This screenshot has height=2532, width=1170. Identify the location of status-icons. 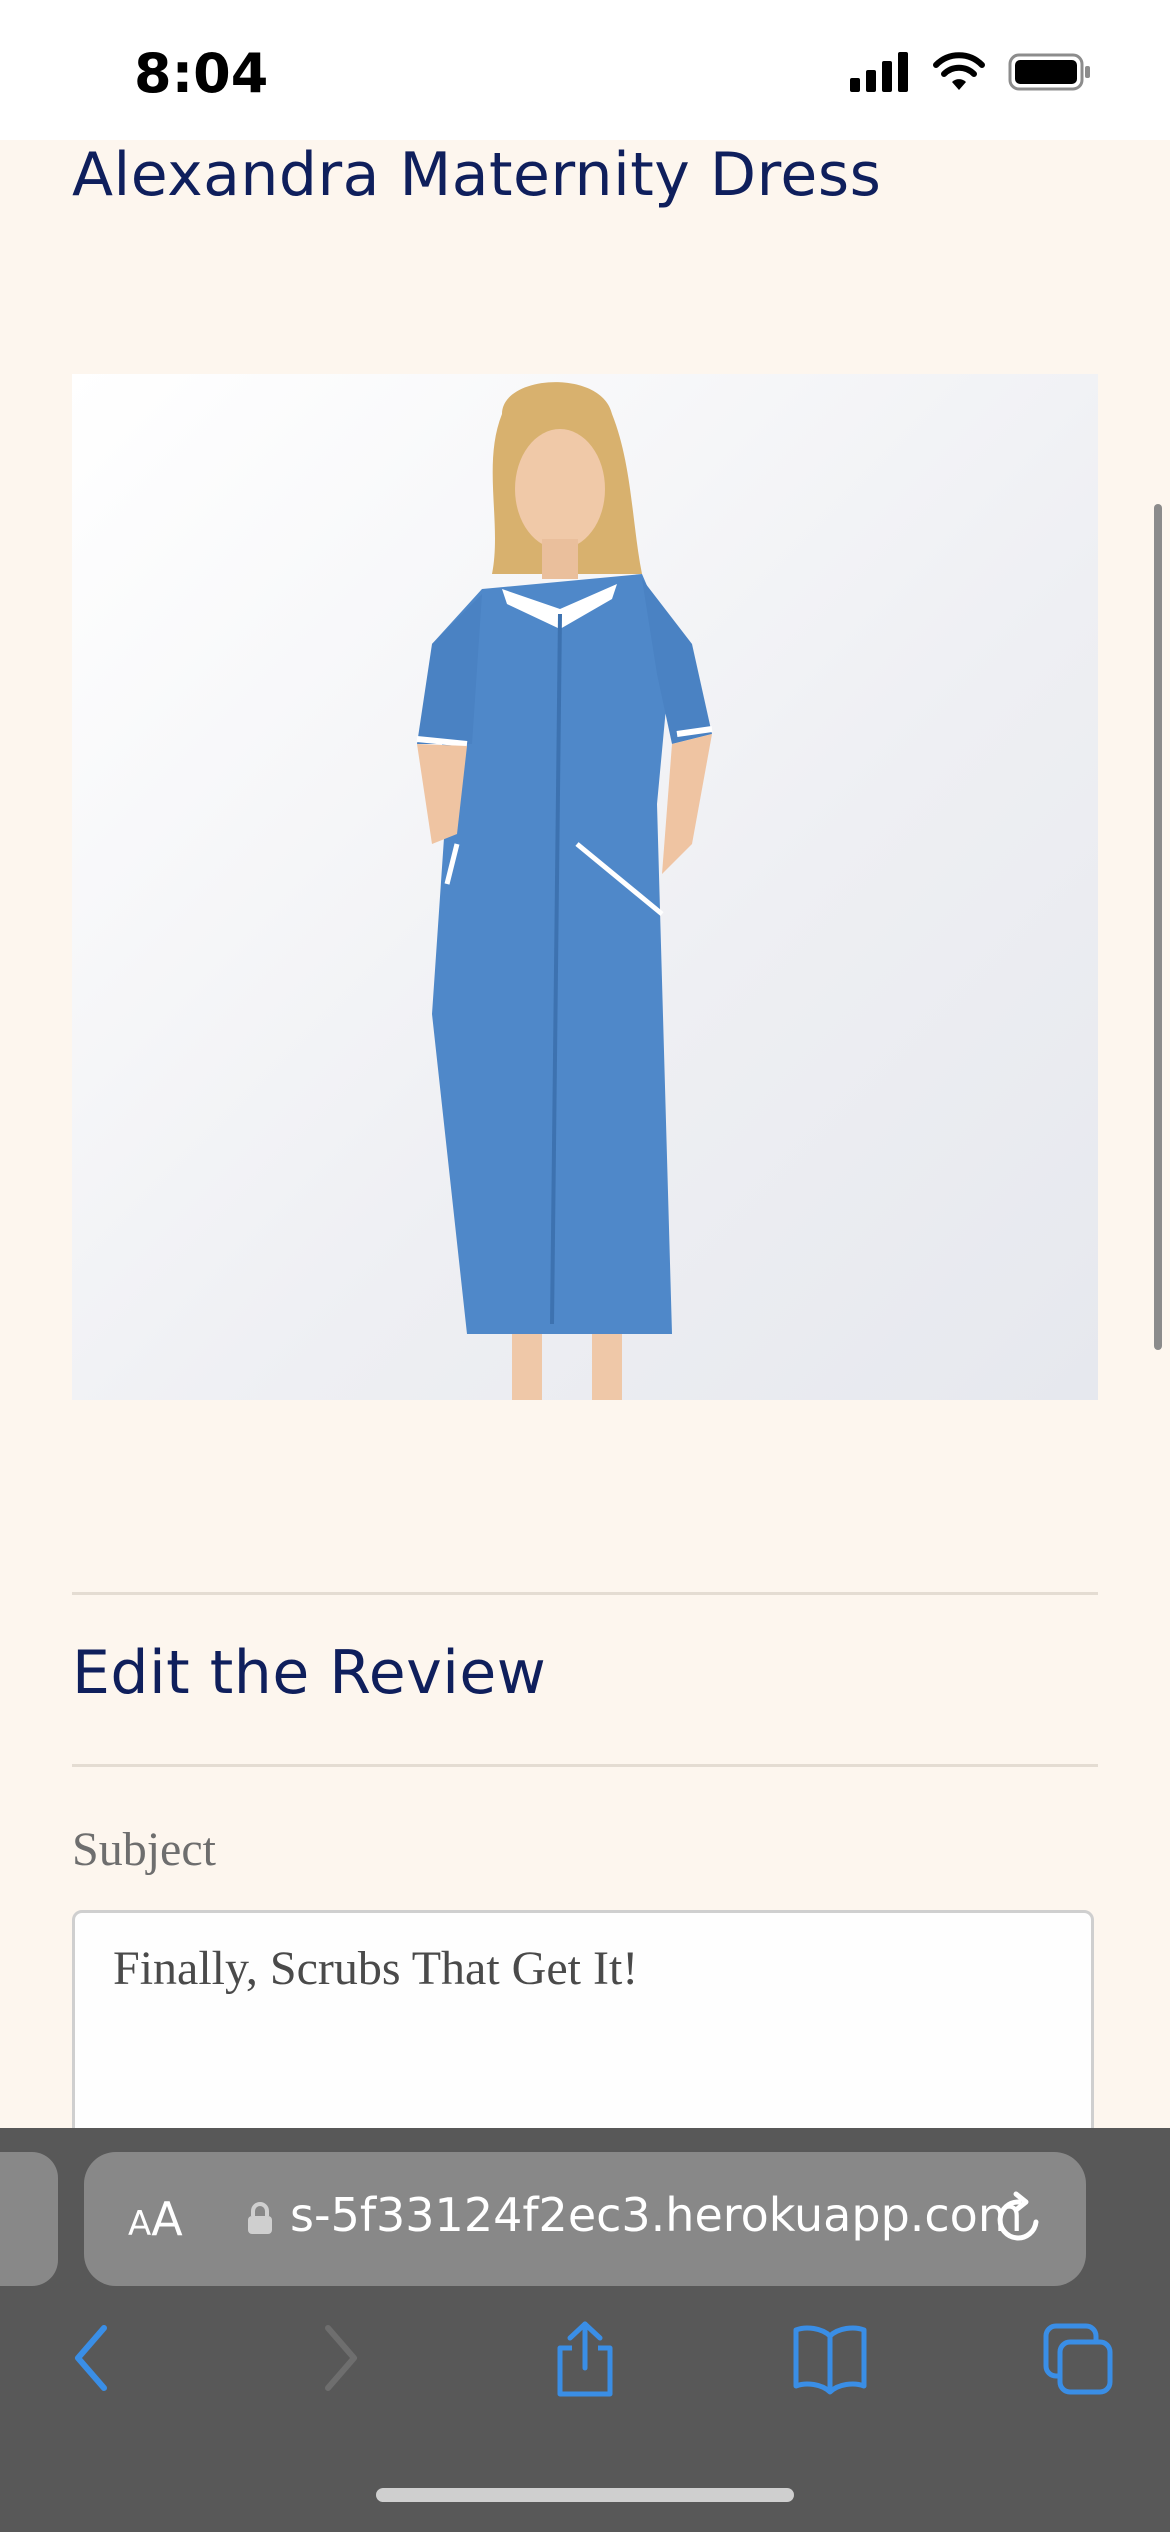
(971, 72).